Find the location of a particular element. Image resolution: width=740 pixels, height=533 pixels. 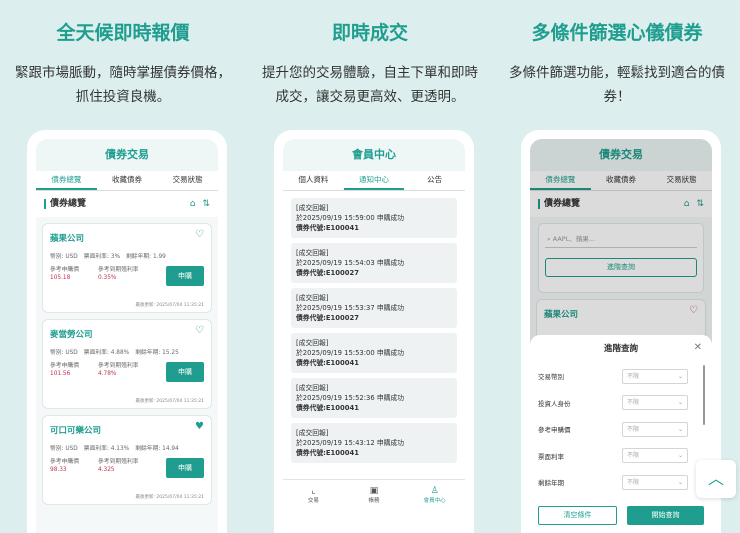

tab-bond-overview: 債券總覽 is located at coordinates (66, 180).